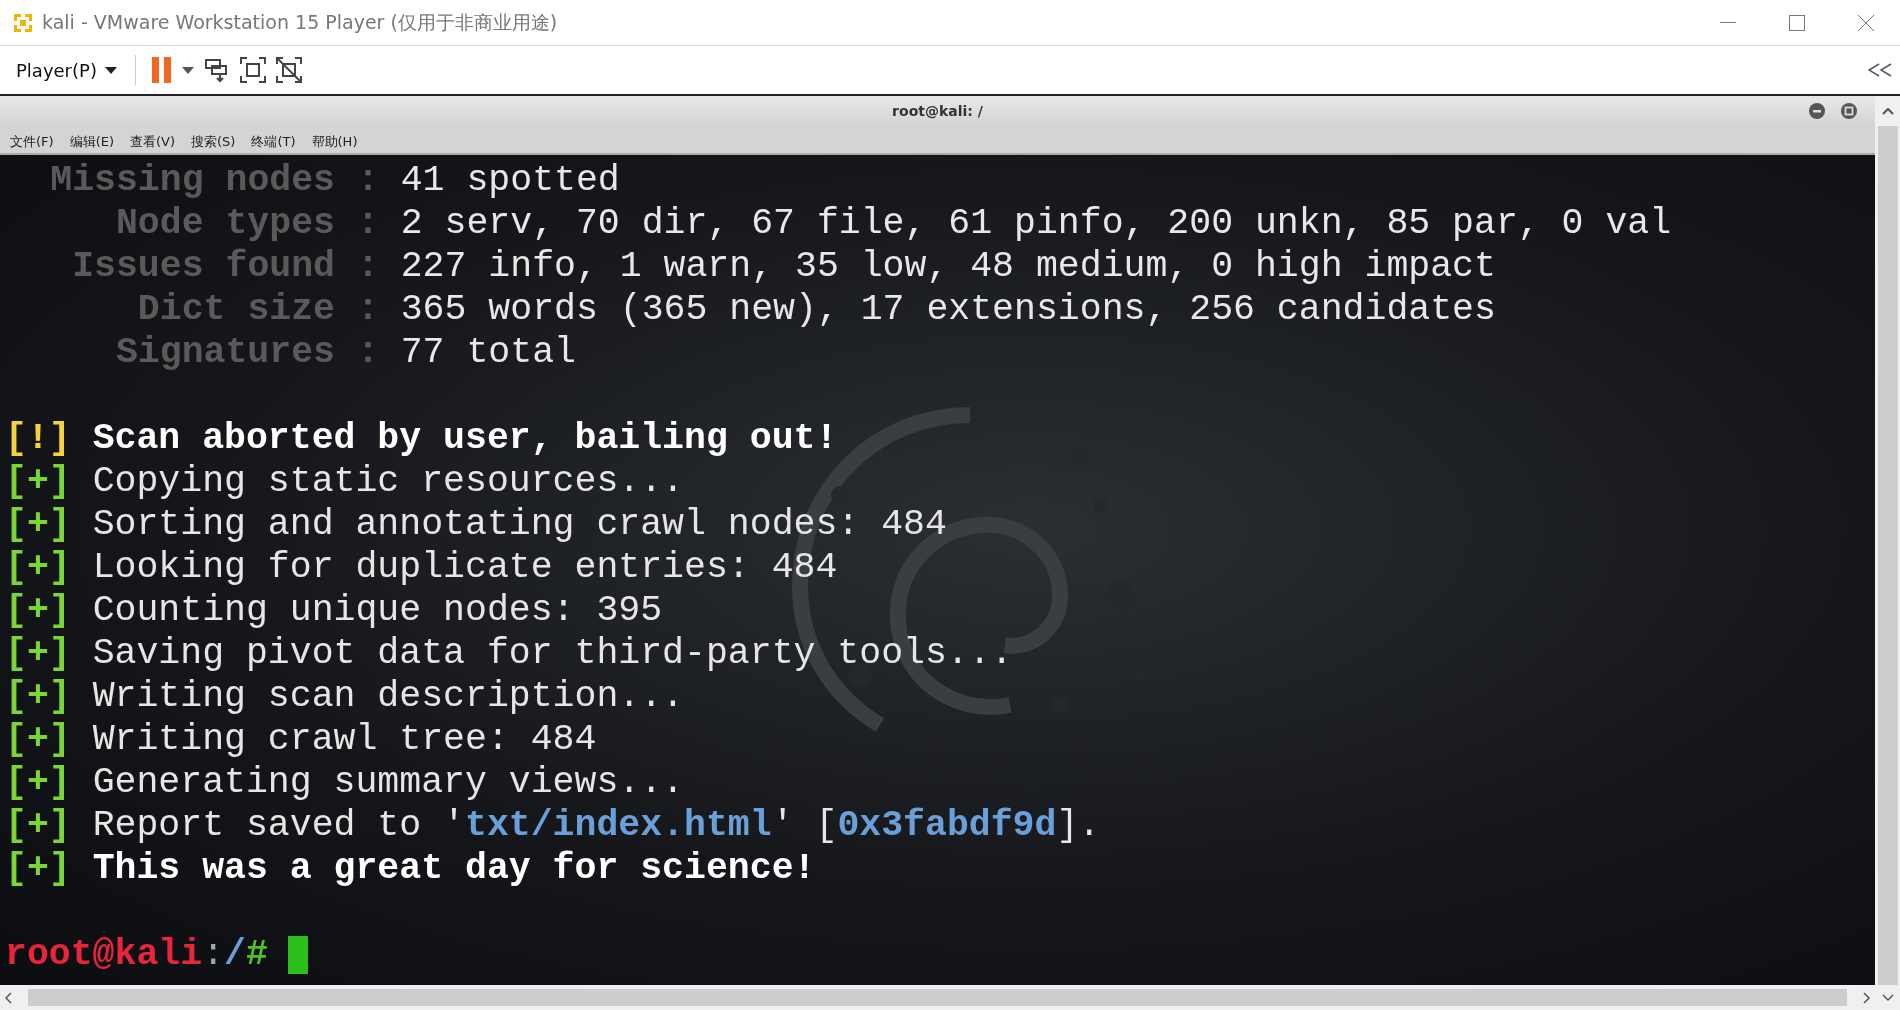 The image size is (1900, 1010). Describe the element at coordinates (161, 70) in the screenshot. I see `pause-icon` at that location.